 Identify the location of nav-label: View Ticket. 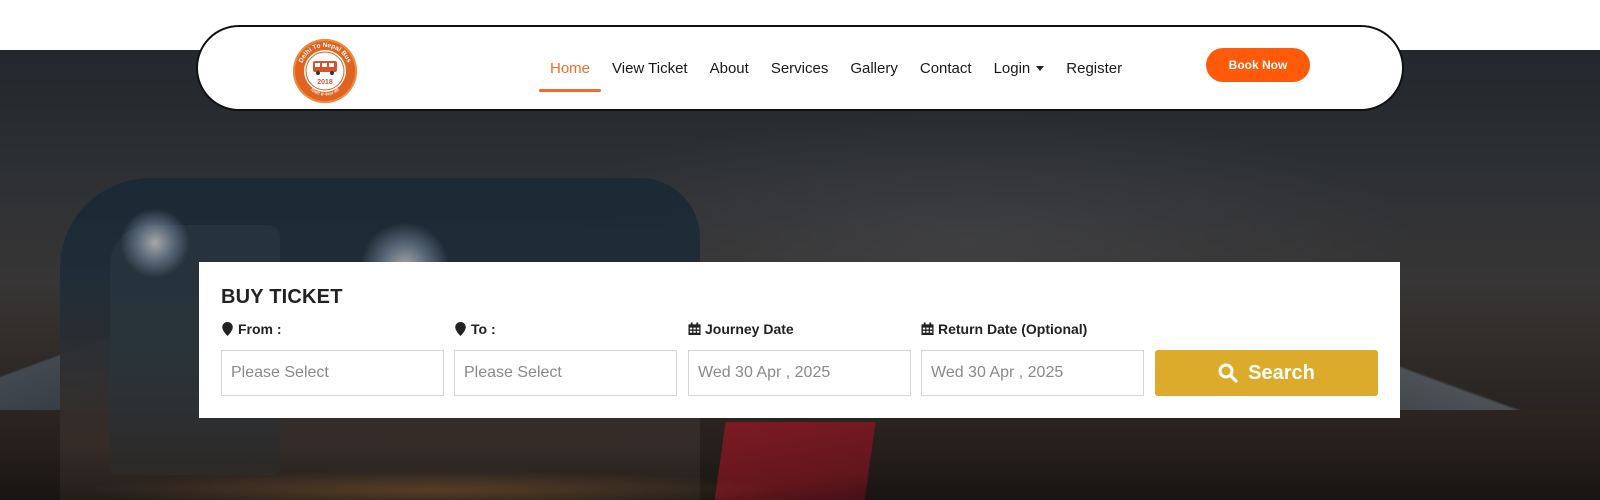
(650, 68).